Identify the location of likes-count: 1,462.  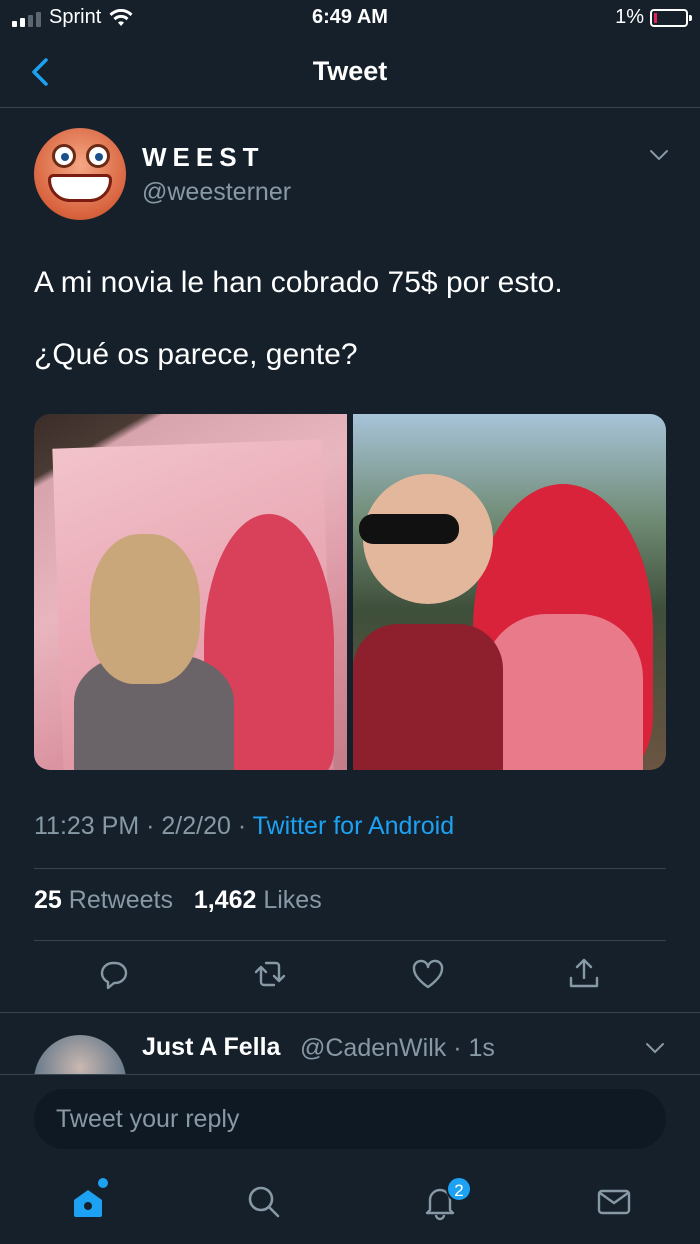
(225, 900).